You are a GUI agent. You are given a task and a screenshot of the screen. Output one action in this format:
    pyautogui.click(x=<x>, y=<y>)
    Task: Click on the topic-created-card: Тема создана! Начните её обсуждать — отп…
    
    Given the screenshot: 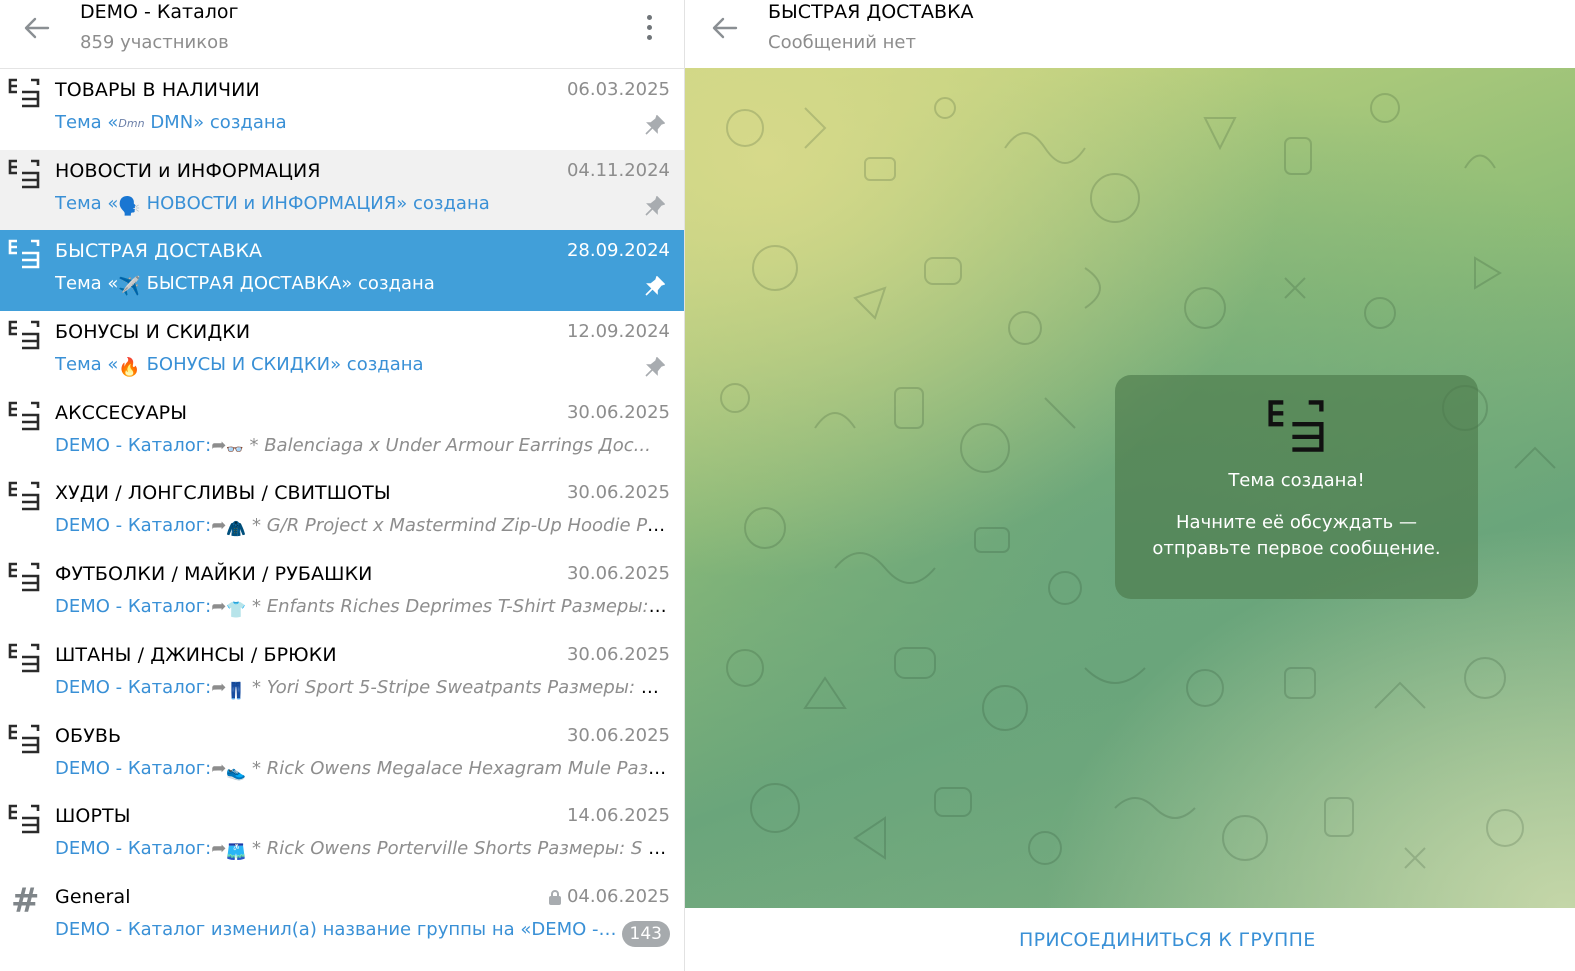 What is the action you would take?
    pyautogui.click(x=1296, y=487)
    